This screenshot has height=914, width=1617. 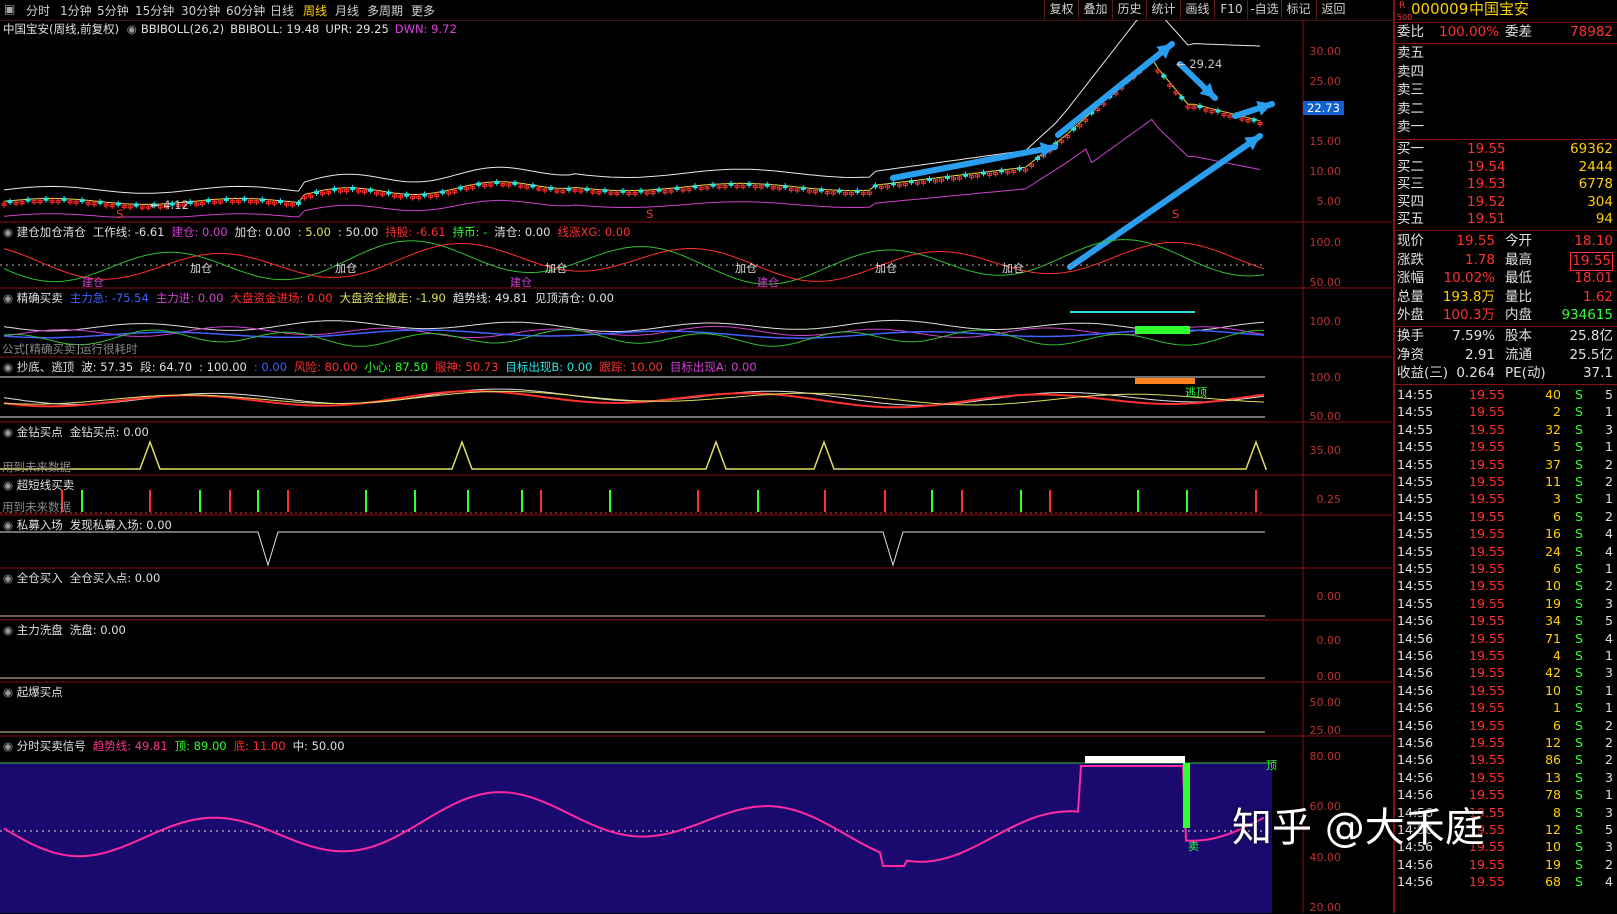 What do you see at coordinates (1505, 516) in the screenshot?
I see `trade-tick-row: 14:55 19.55 6 S 2` at bounding box center [1505, 516].